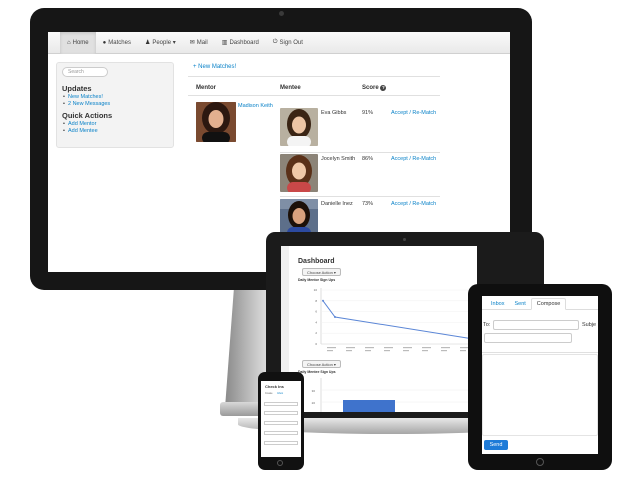  Describe the element at coordinates (497, 304) in the screenshot. I see `tab-inbox: Inbox` at that location.